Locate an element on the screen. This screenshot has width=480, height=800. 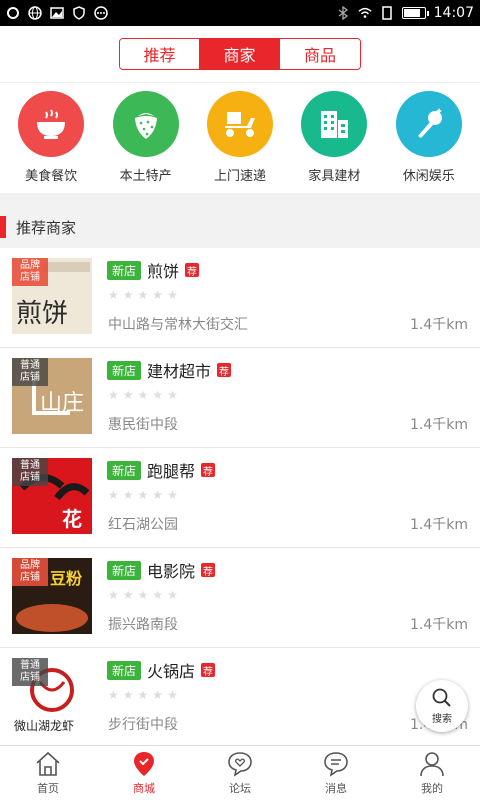
user-icon is located at coordinates (432, 764).